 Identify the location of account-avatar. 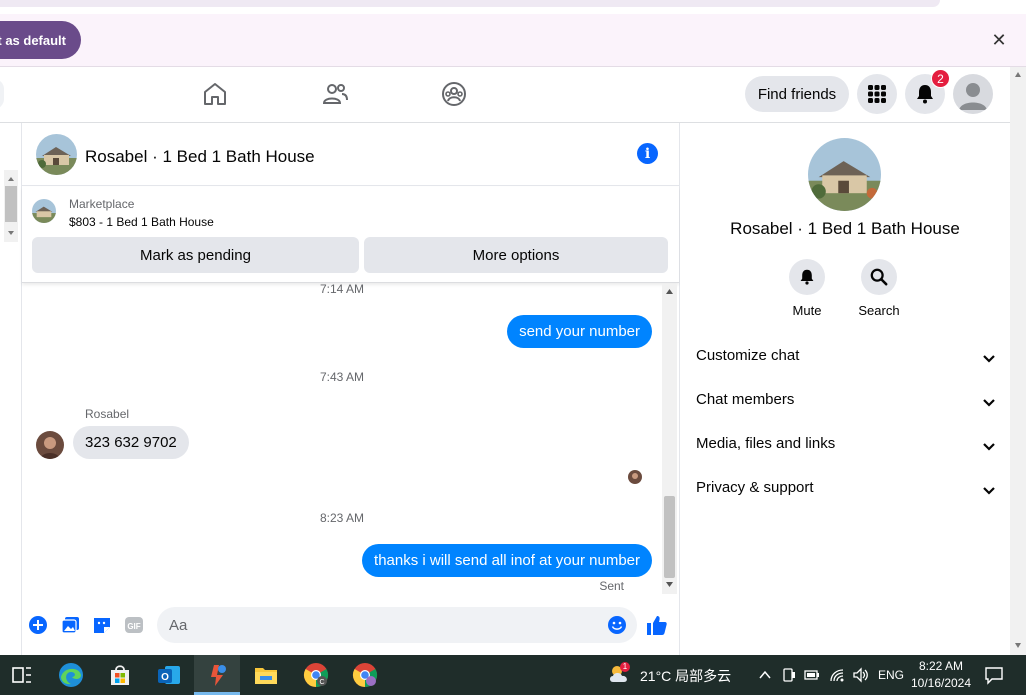
(973, 94).